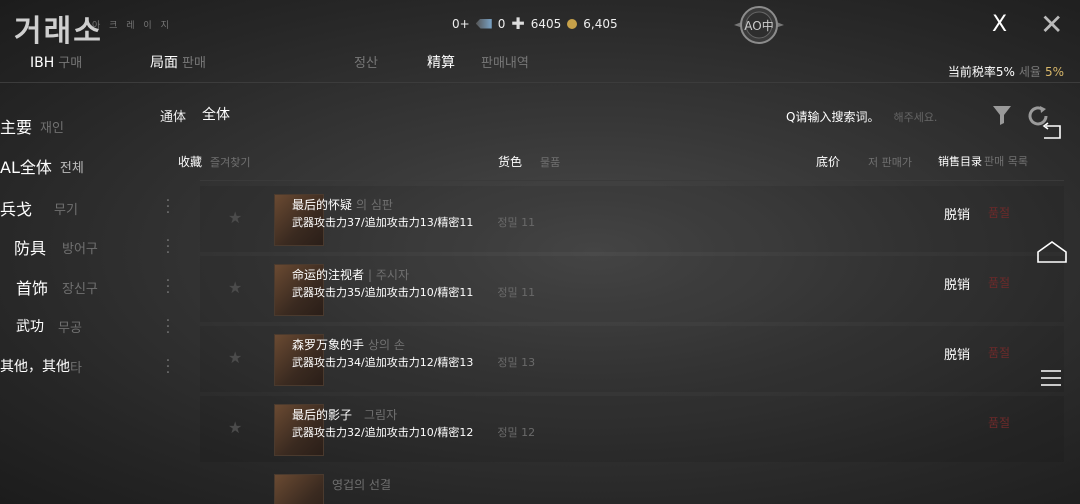 The image size is (1080, 504). I want to click on column-price: 底价 저 판매가, so click(864, 161).